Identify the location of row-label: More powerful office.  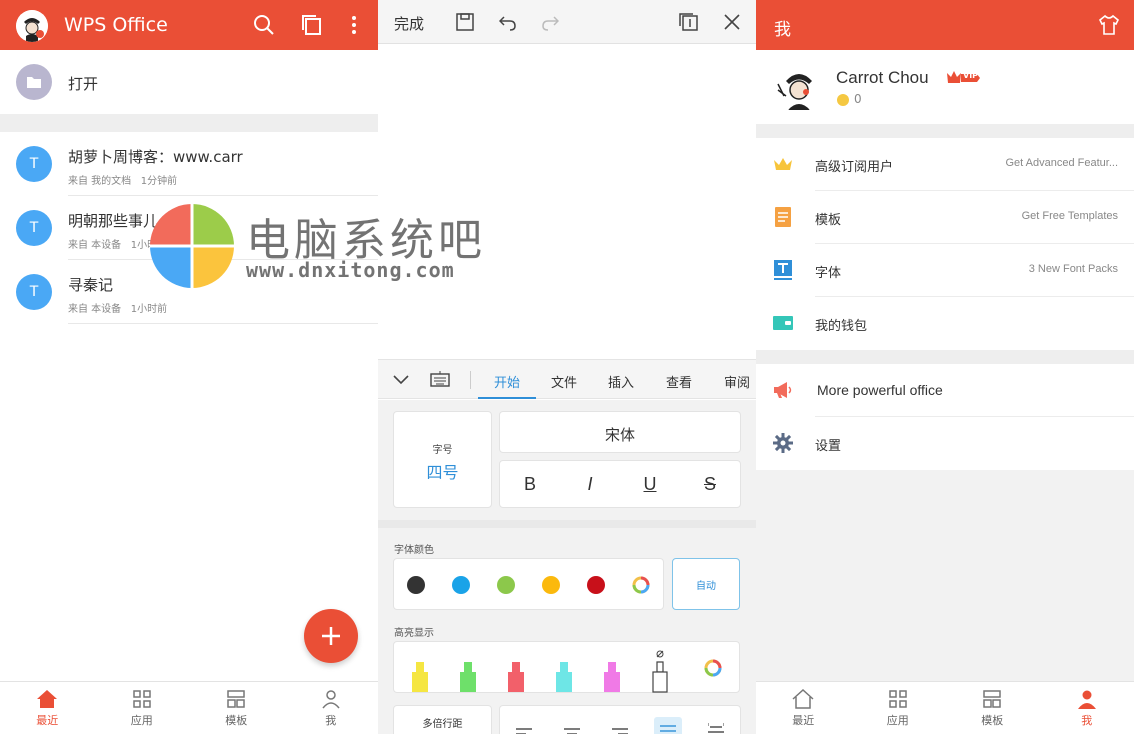
(880, 390).